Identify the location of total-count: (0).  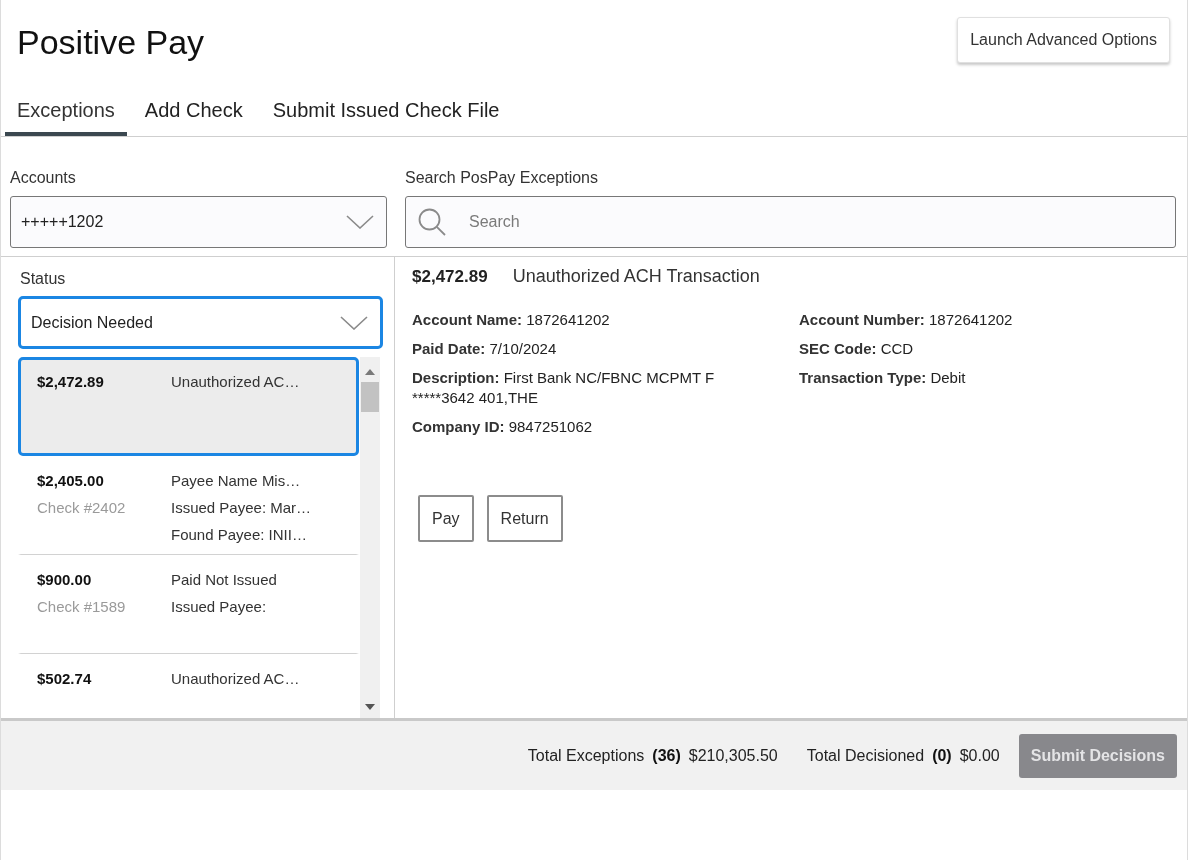
(942, 755).